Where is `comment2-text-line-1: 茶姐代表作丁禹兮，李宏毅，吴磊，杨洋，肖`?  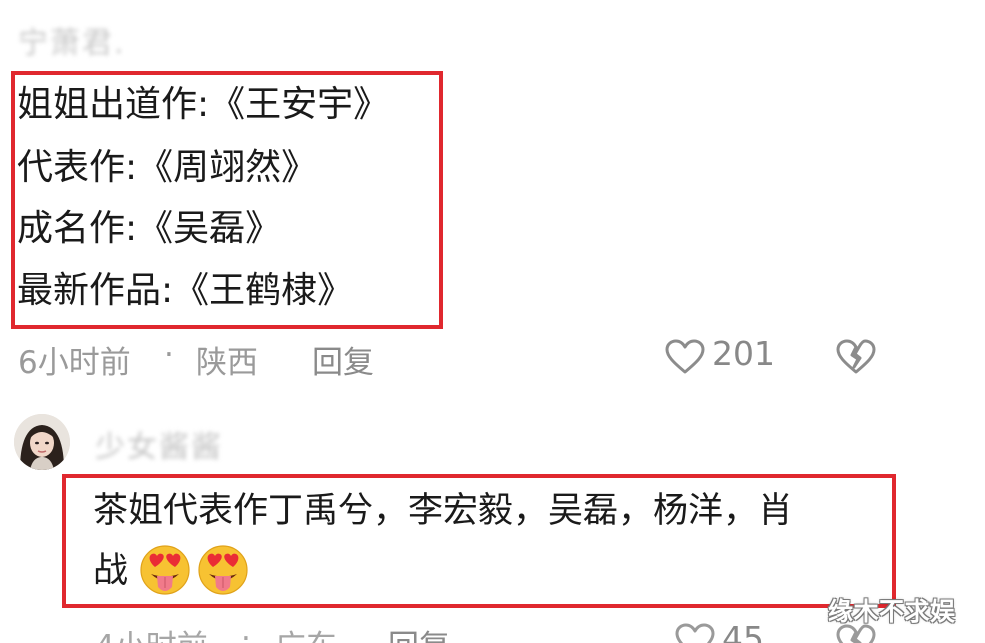 comment2-text-line-1: 茶姐代表作丁禹兮，李宏毅，吴磊，杨洋，肖 is located at coordinates (443, 511).